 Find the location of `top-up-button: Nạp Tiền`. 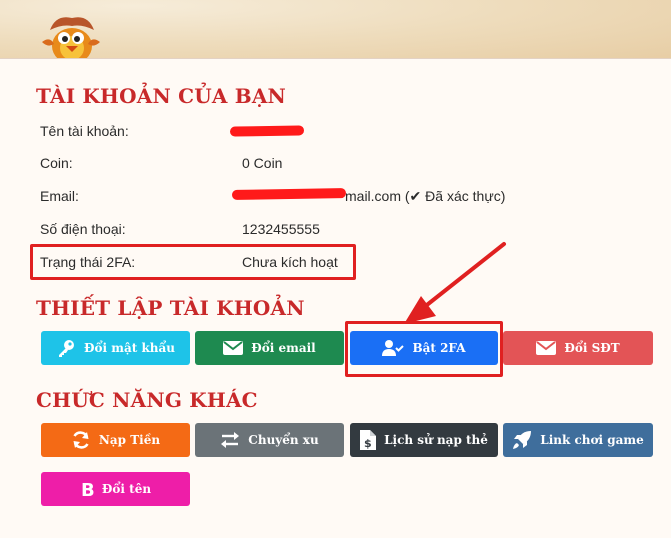

top-up-button: Nạp Tiền is located at coordinates (115, 440).